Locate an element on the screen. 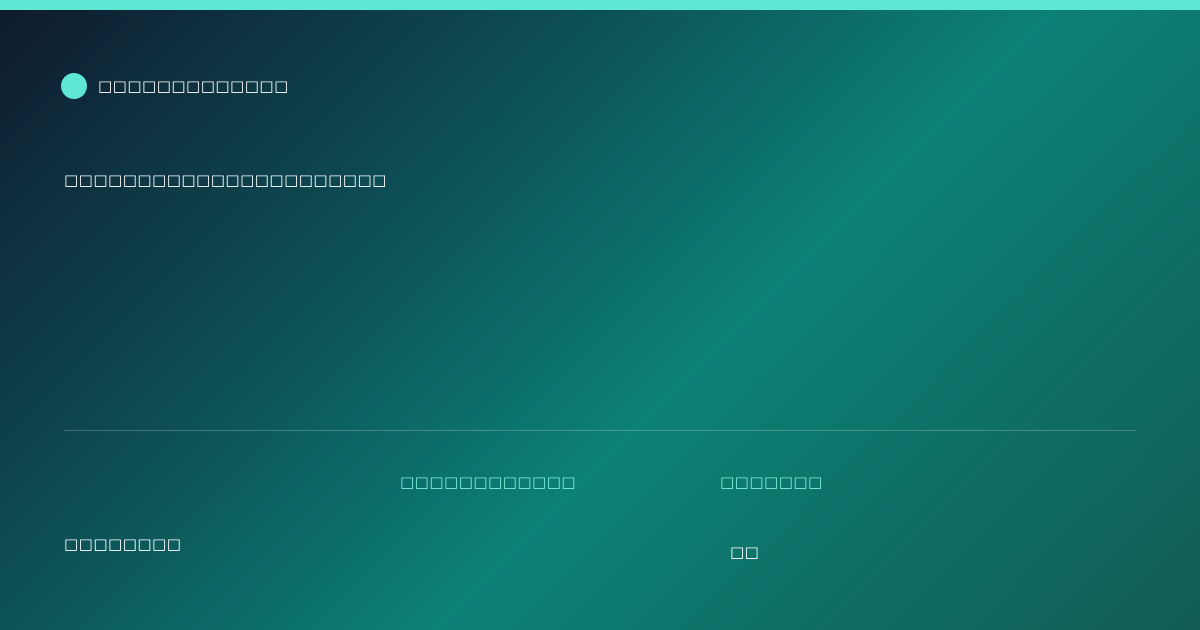 This screenshot has height=630, width=1200. page-headline: □□□□□□□□□□□□□□□□□□□□□□ is located at coordinates (225, 180).